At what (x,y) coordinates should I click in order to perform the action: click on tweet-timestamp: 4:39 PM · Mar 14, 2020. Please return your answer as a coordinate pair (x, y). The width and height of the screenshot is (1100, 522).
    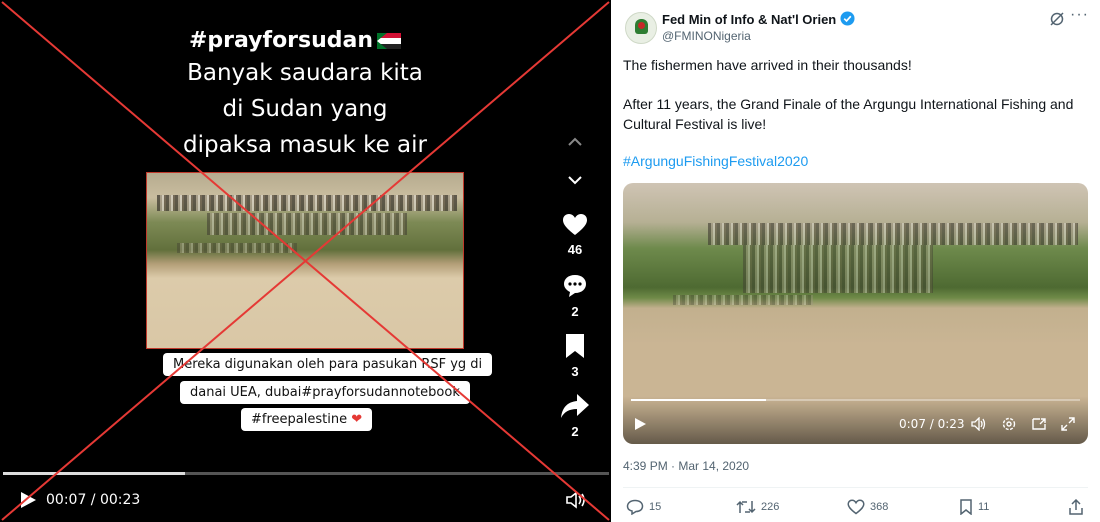
    Looking at the image, I should click on (686, 466).